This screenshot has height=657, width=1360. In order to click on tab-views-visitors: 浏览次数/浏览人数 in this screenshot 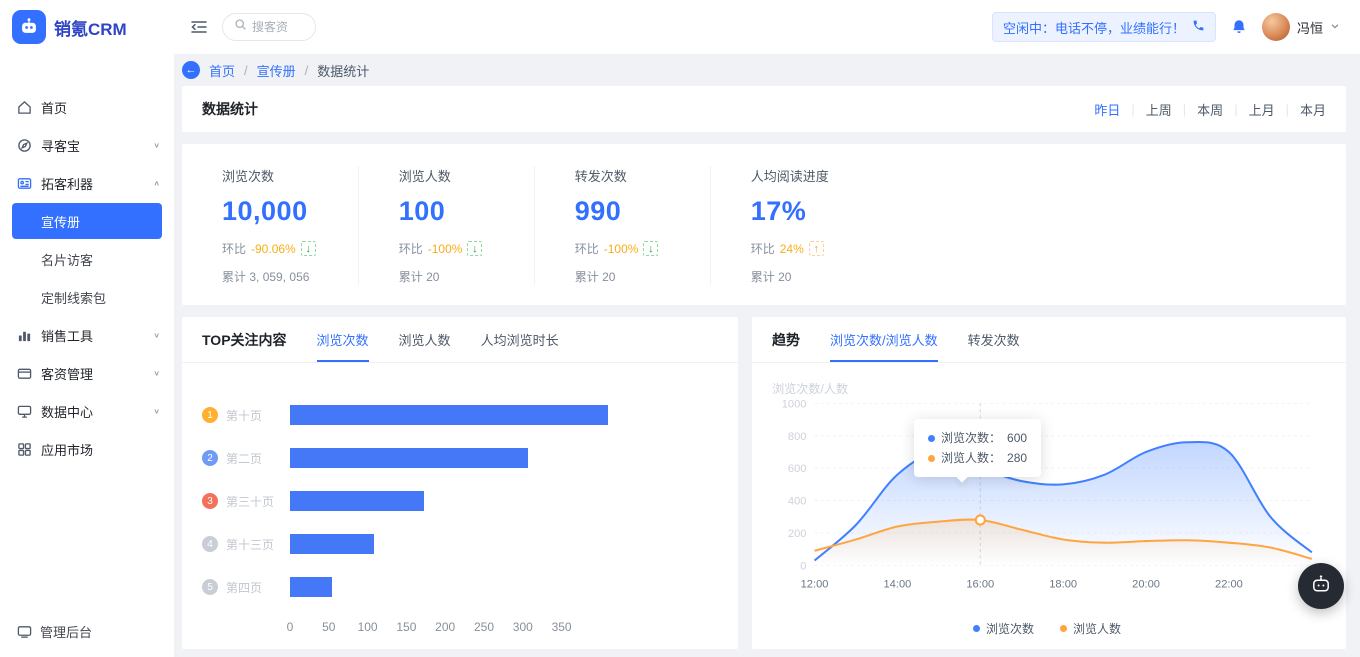, I will do `click(884, 339)`.